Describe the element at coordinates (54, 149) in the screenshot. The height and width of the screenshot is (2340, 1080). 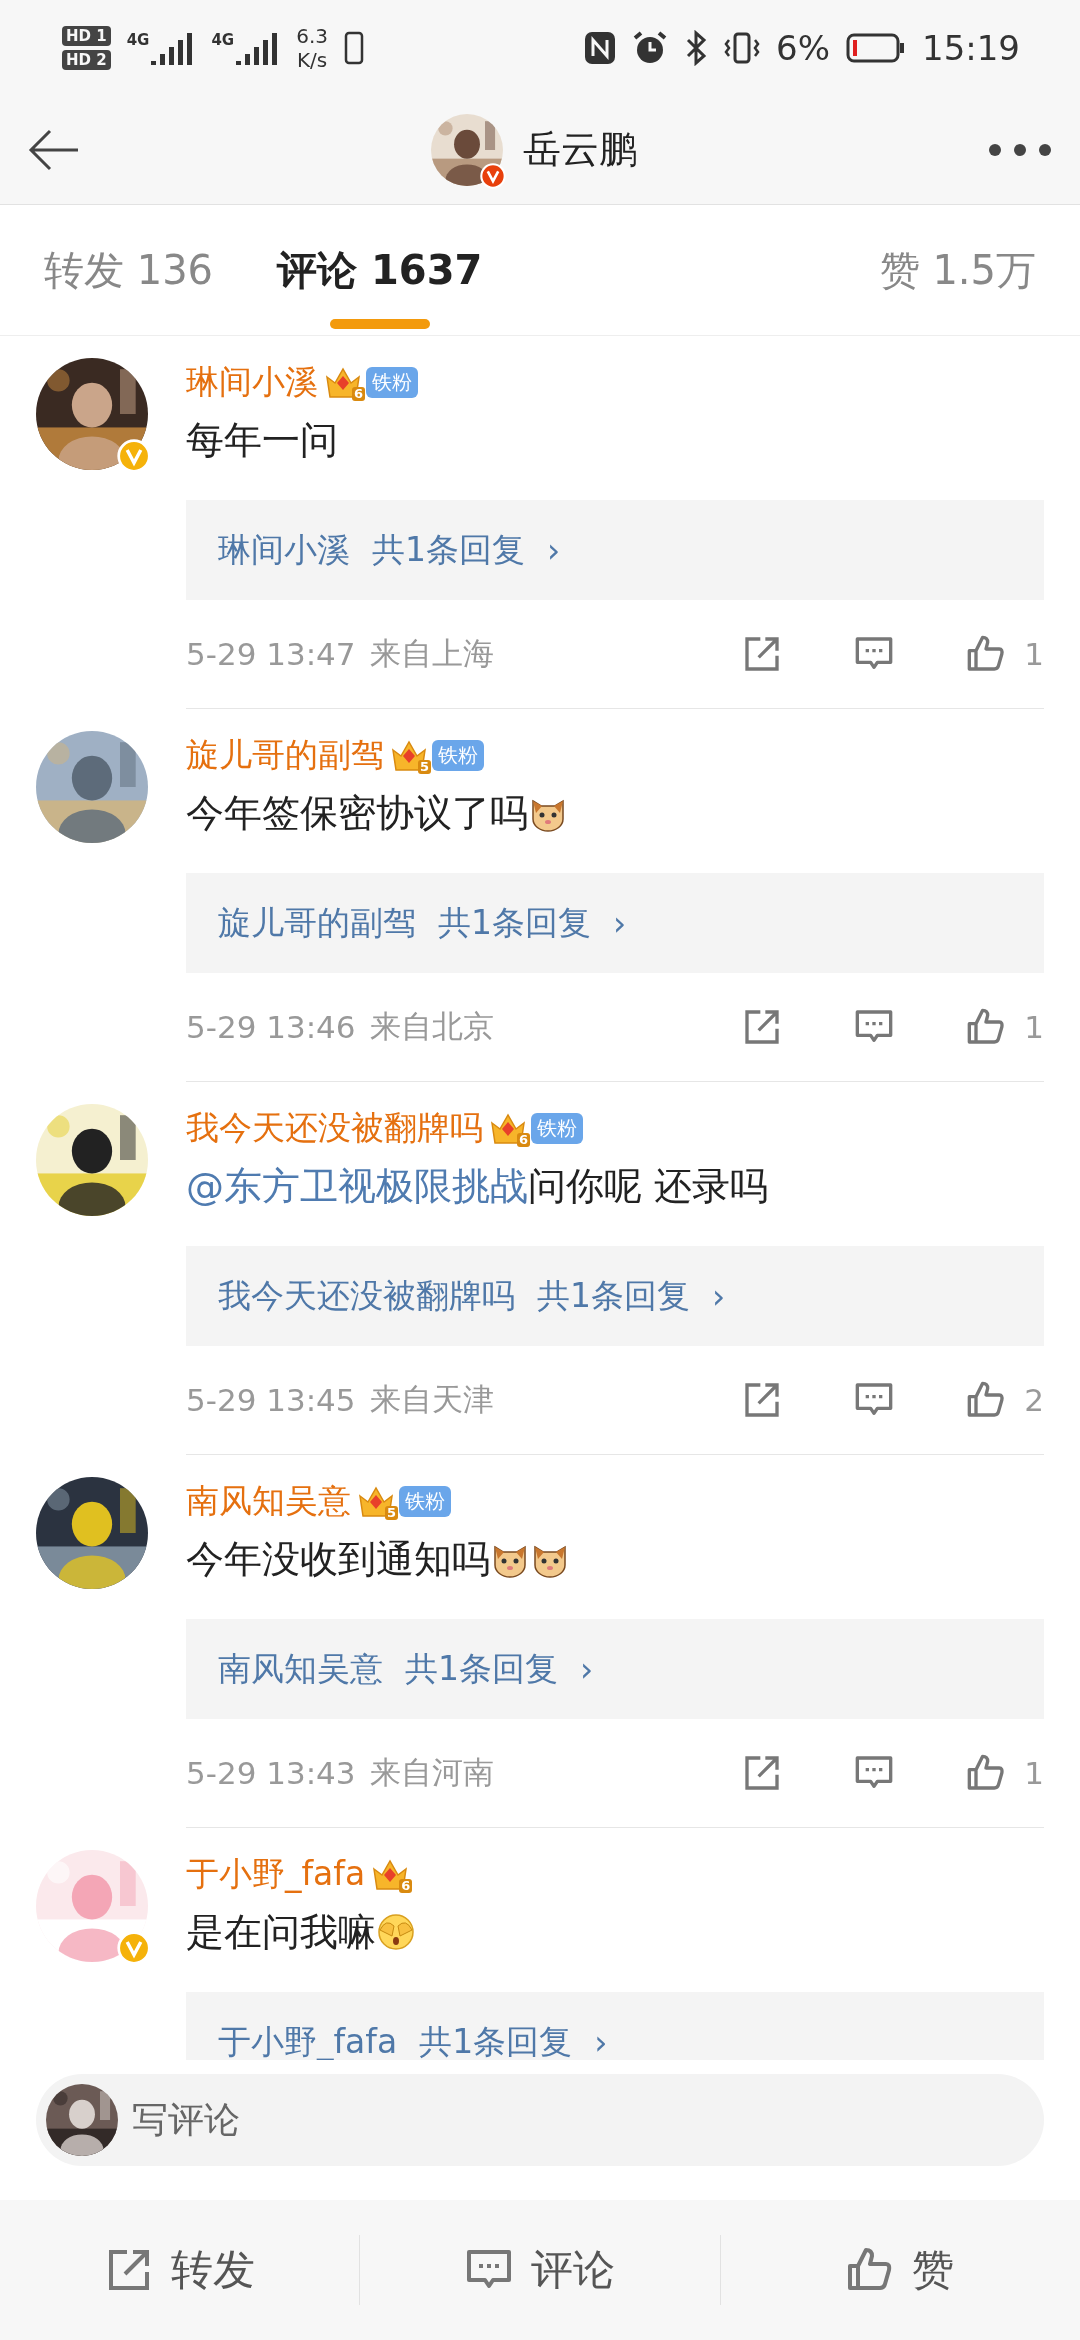
I see `back-arrow-icon` at that location.